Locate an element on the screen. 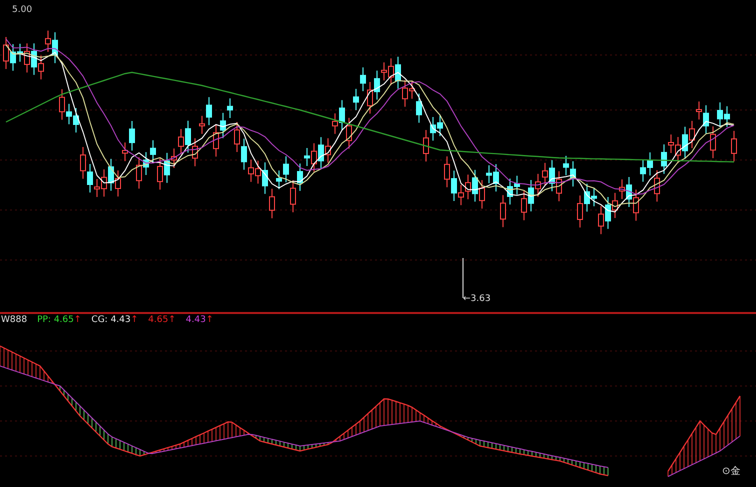 The image size is (756, 487). signal-label: ⊙金 is located at coordinates (731, 471).